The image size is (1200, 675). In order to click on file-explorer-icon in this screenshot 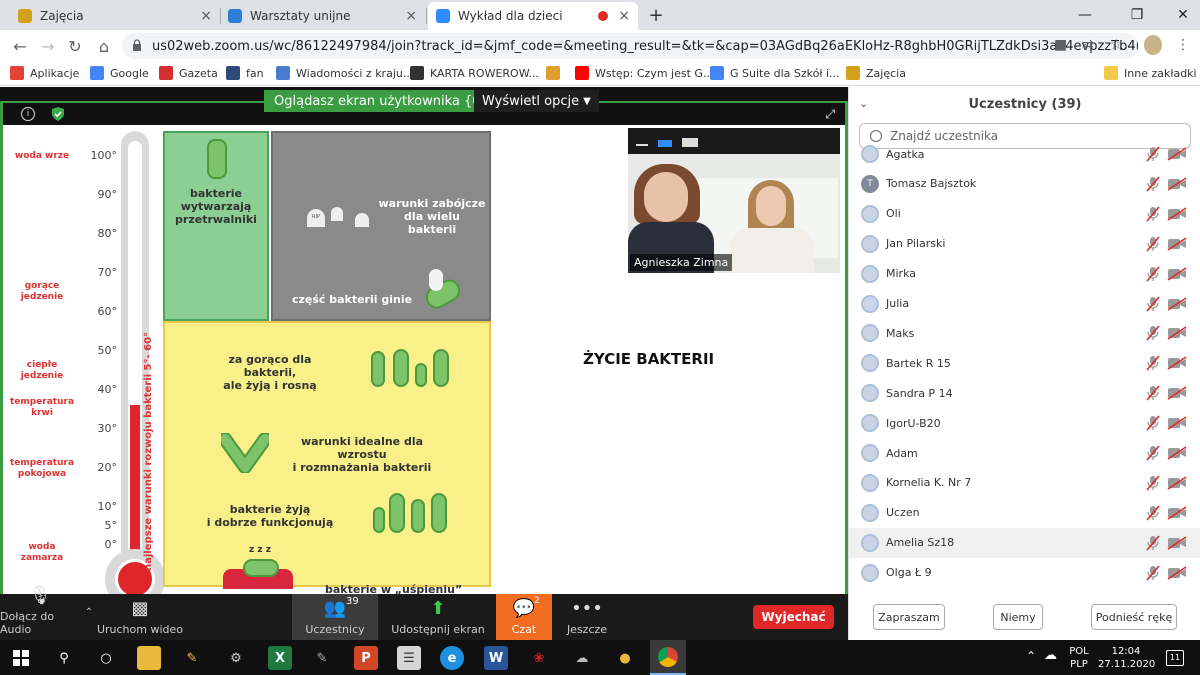, I will do `click(149, 658)`.